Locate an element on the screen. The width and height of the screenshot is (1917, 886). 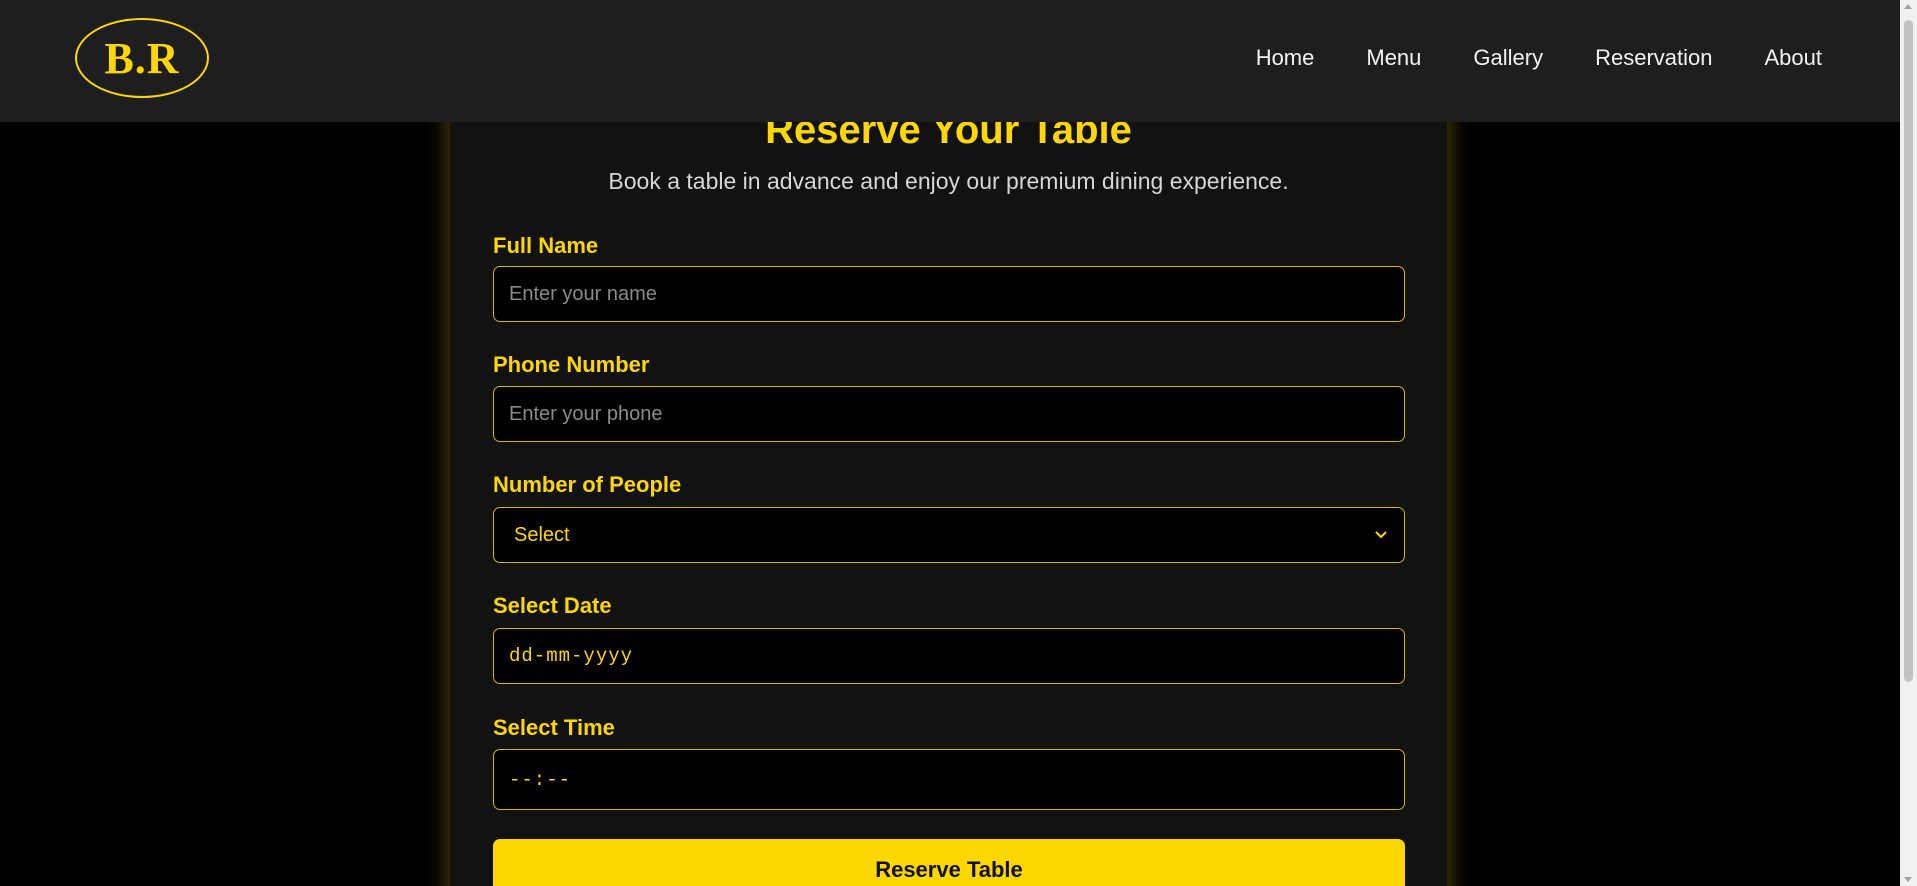
full-name-field is located at coordinates (949, 294).